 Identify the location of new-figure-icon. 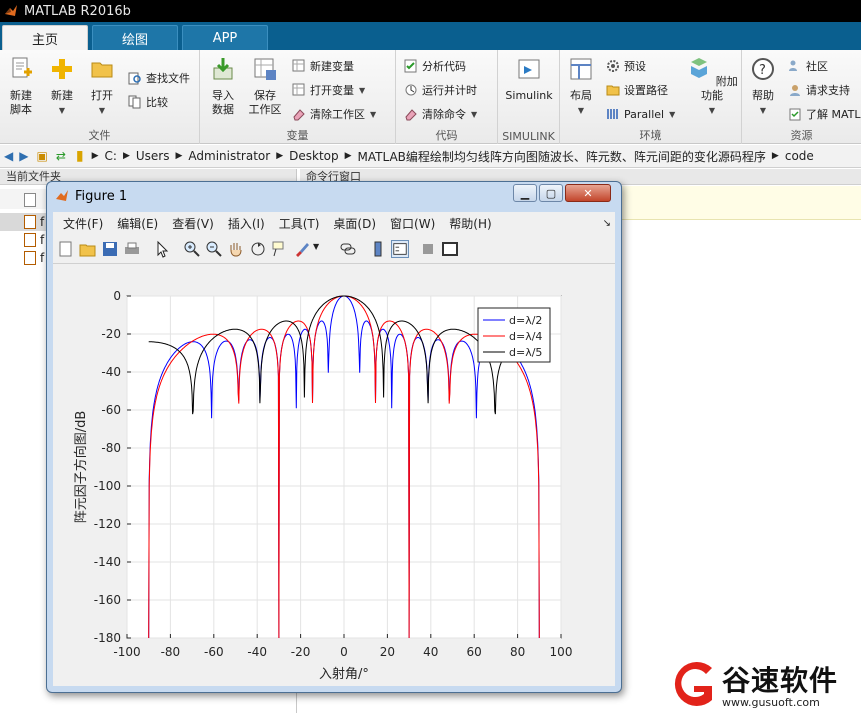
(66, 249).